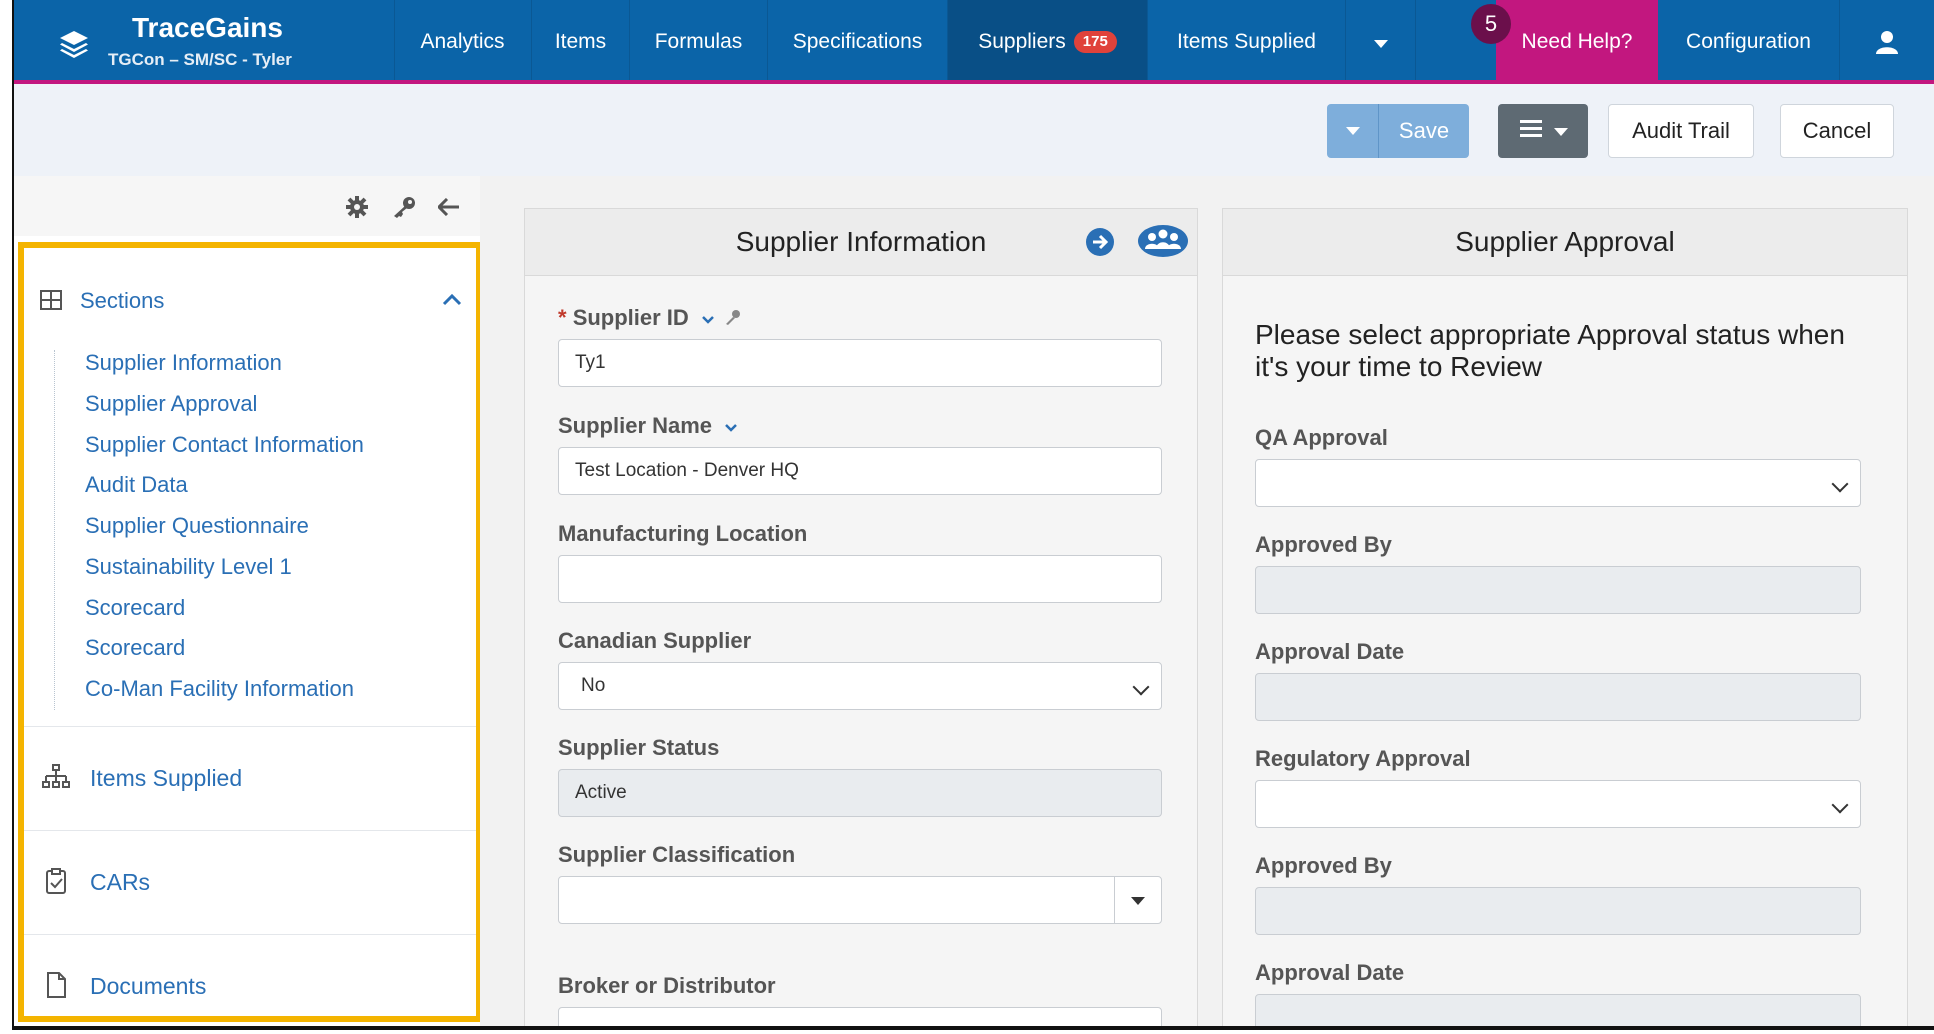 This screenshot has width=1934, height=1034. What do you see at coordinates (250, 882) in the screenshot?
I see `sidebar-item-cars: CARs` at bounding box center [250, 882].